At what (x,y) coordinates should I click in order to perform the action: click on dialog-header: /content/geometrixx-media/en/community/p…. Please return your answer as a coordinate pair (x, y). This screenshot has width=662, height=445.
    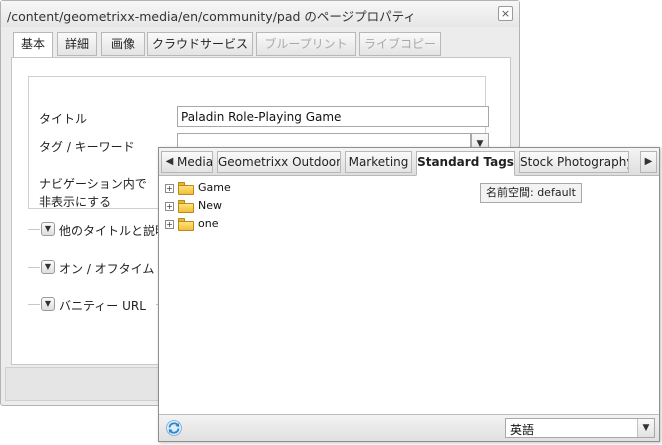
    Looking at the image, I should click on (260, 14).